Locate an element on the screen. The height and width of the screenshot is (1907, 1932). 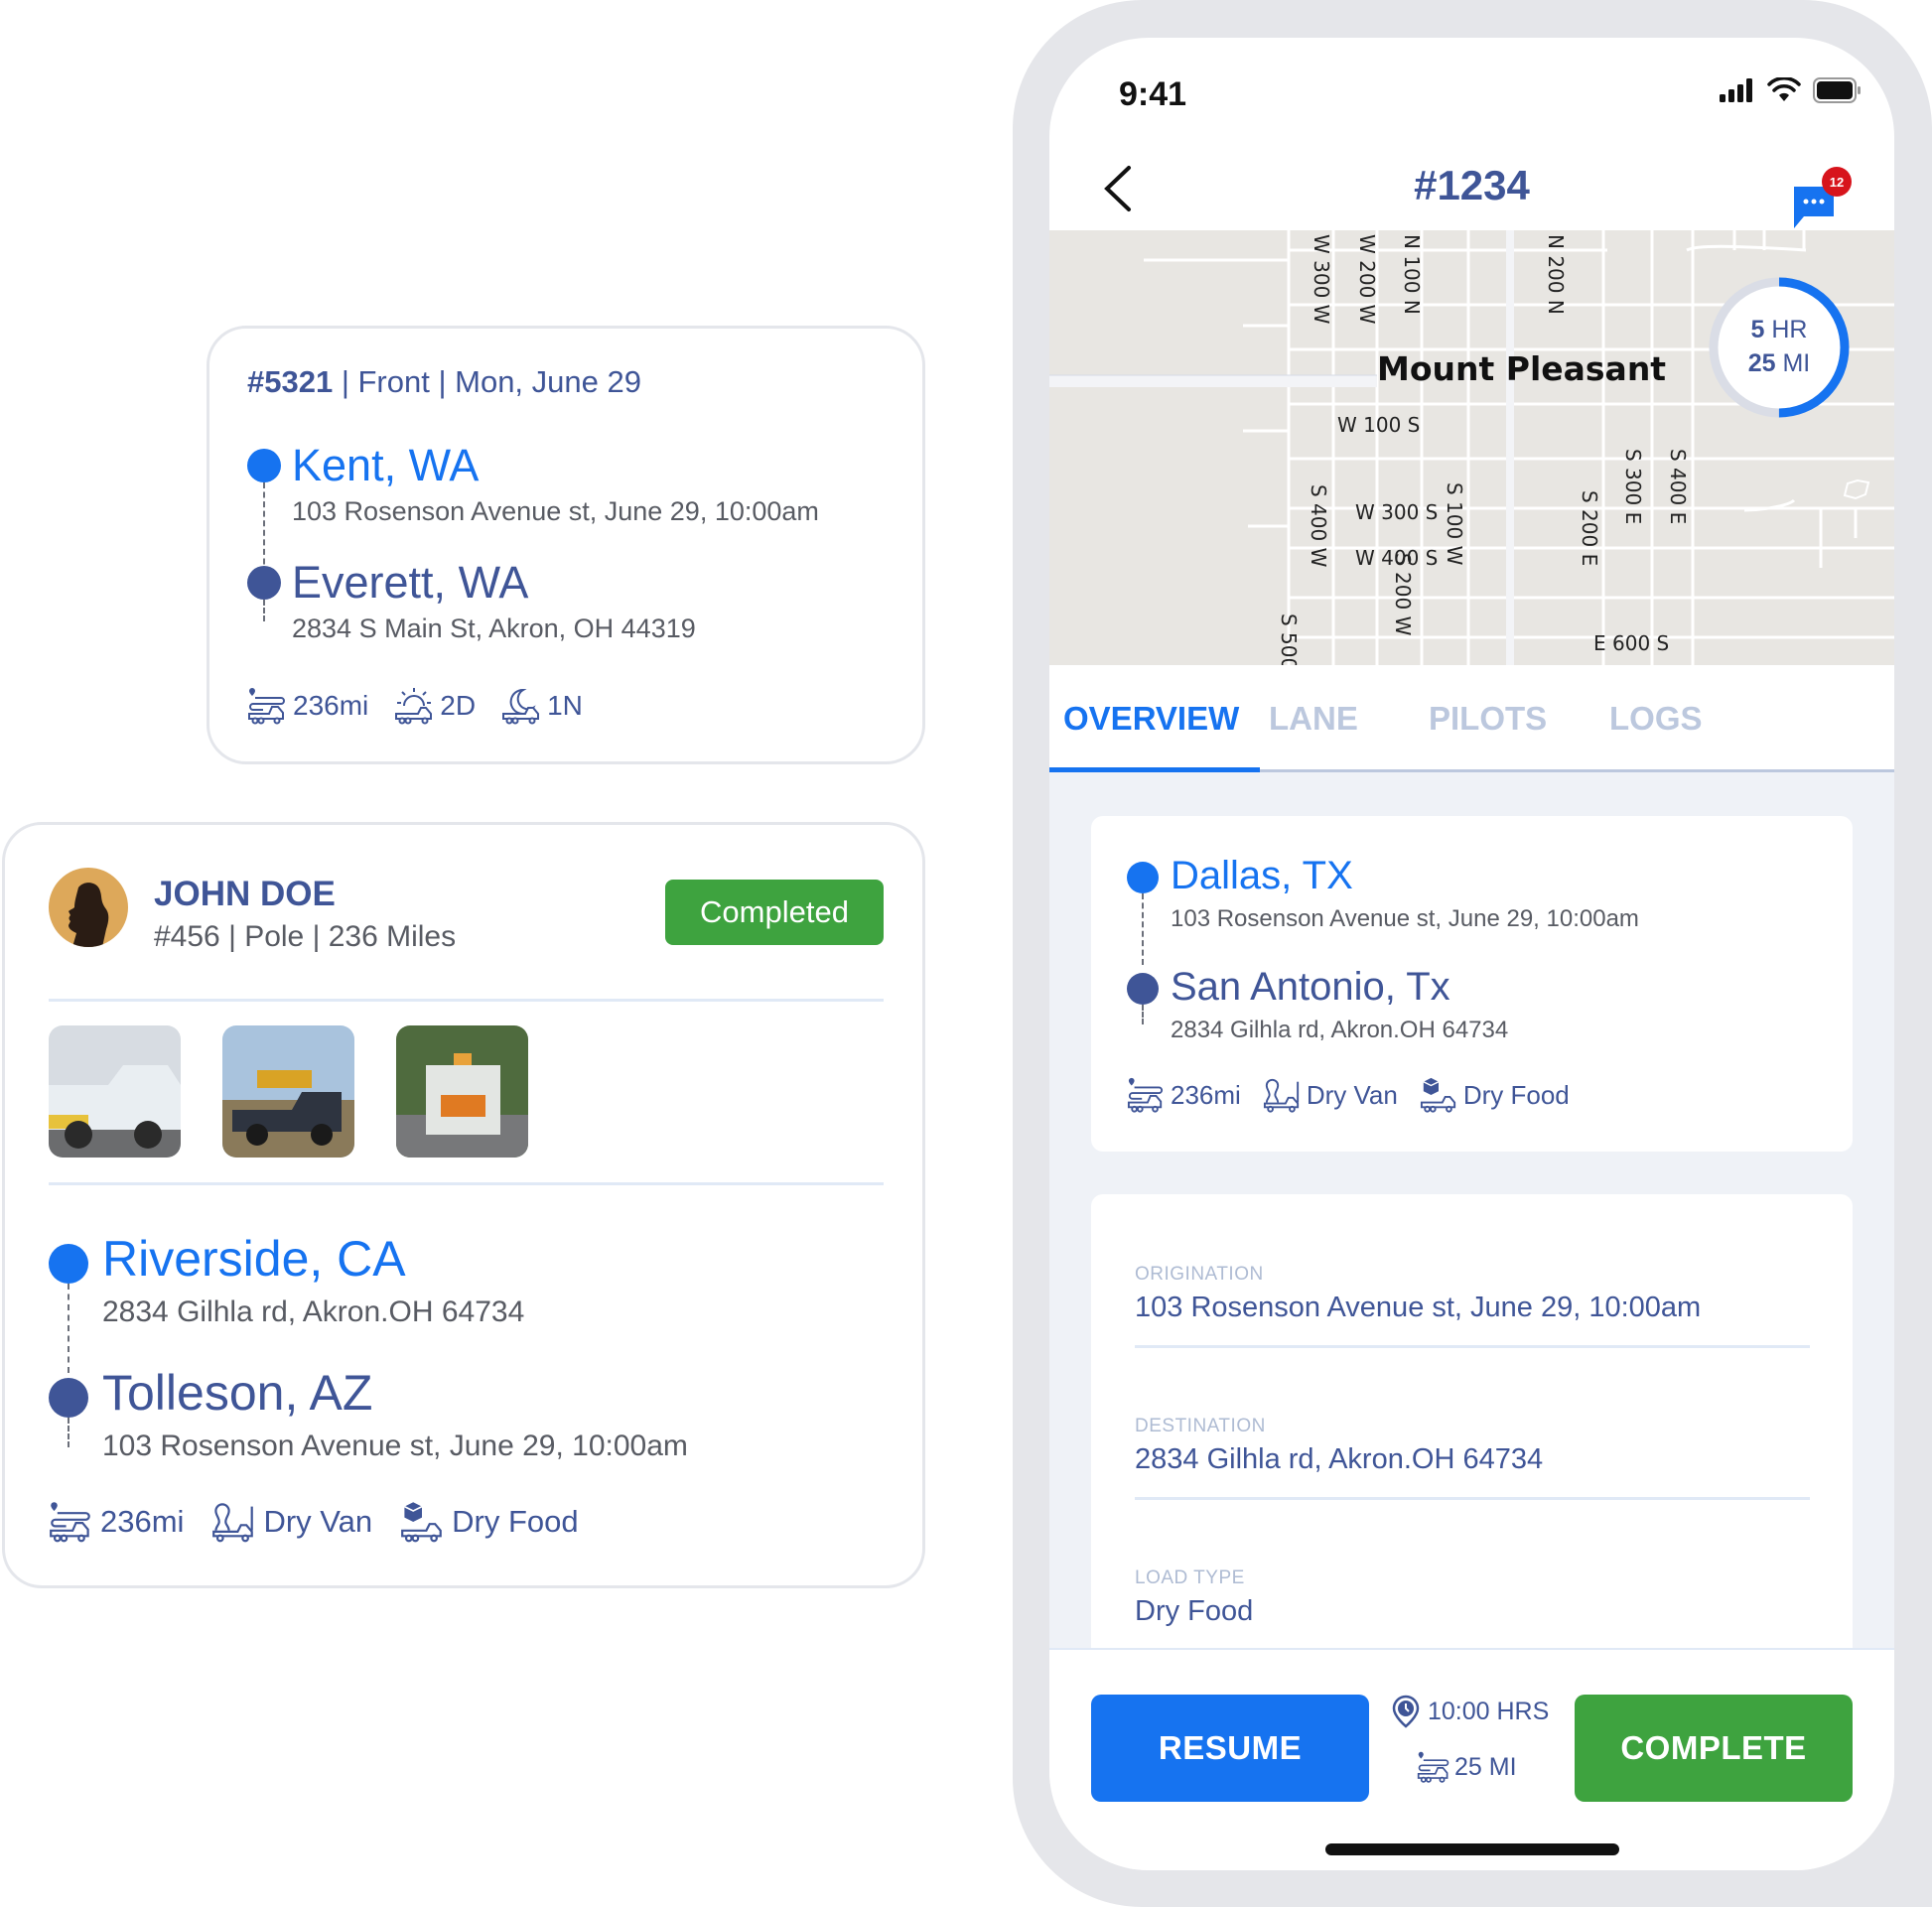
unread-badge: 12 is located at coordinates (1837, 182).